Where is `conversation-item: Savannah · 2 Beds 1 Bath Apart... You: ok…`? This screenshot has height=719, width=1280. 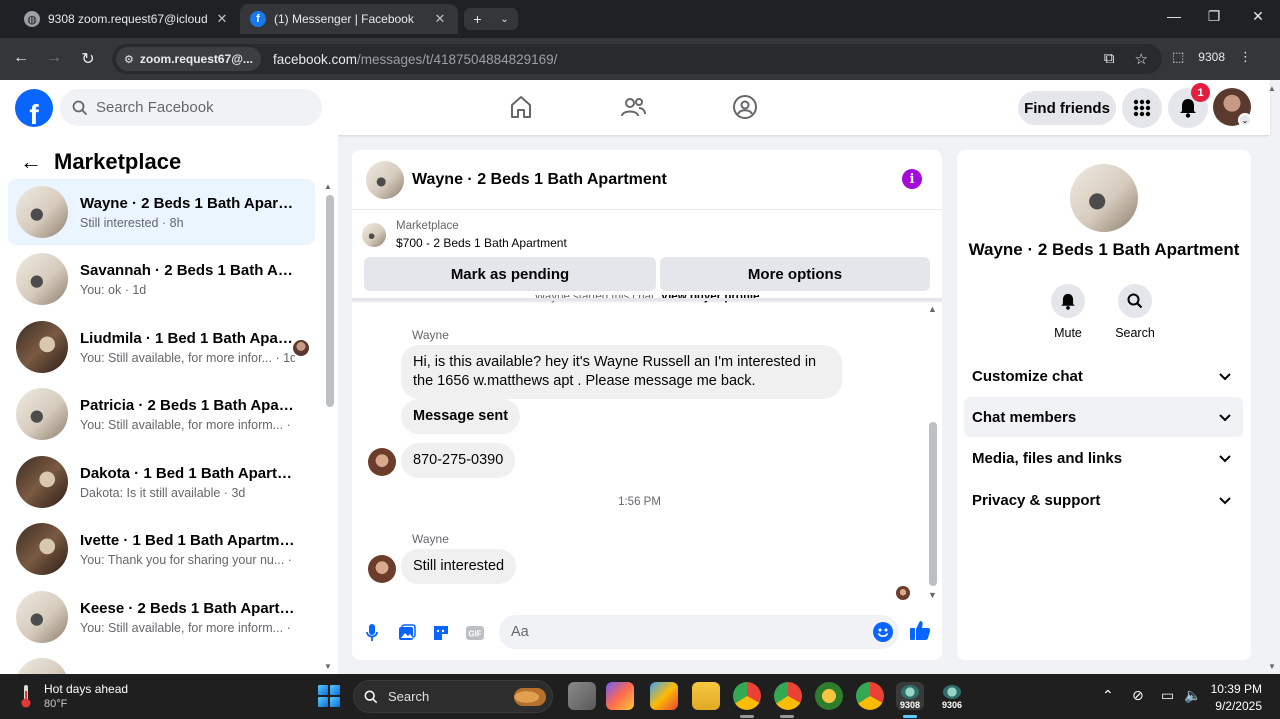
conversation-item: Savannah · 2 Beds 1 Bath Apart... You: ok… is located at coordinates (161, 279).